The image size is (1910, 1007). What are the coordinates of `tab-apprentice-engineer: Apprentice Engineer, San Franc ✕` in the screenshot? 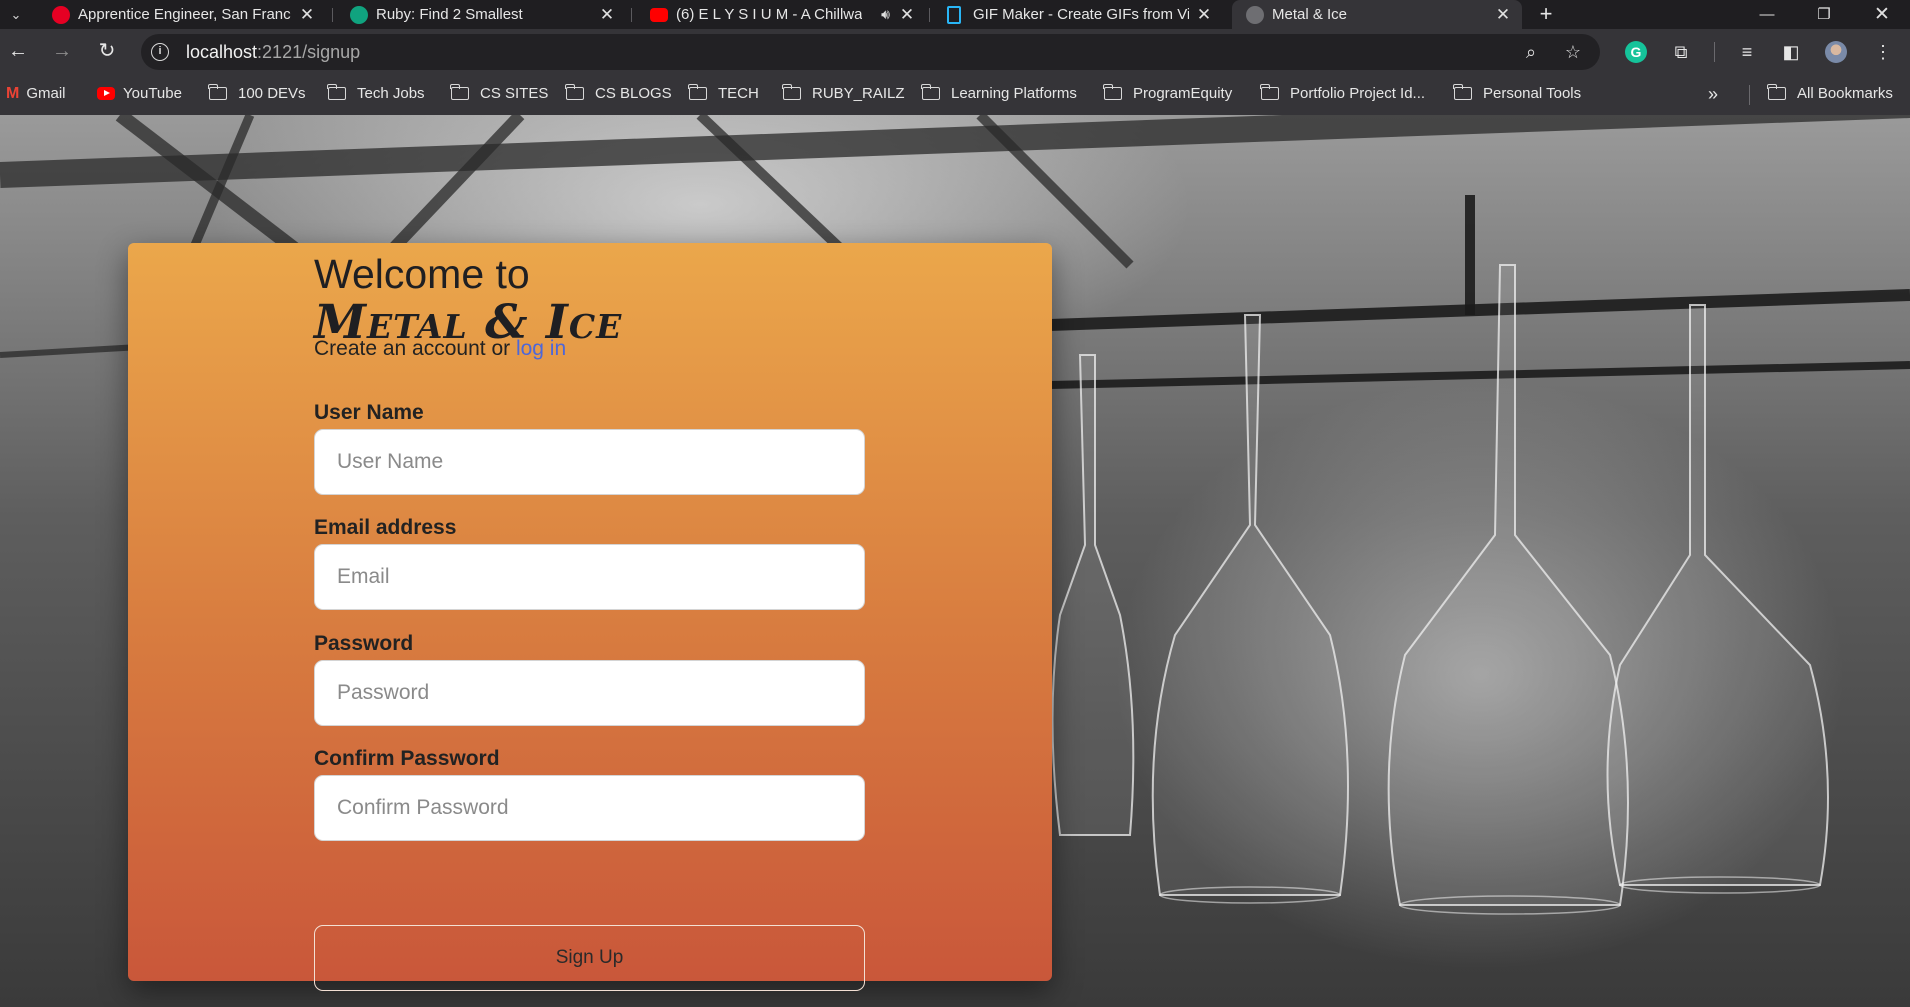 It's located at (182, 14).